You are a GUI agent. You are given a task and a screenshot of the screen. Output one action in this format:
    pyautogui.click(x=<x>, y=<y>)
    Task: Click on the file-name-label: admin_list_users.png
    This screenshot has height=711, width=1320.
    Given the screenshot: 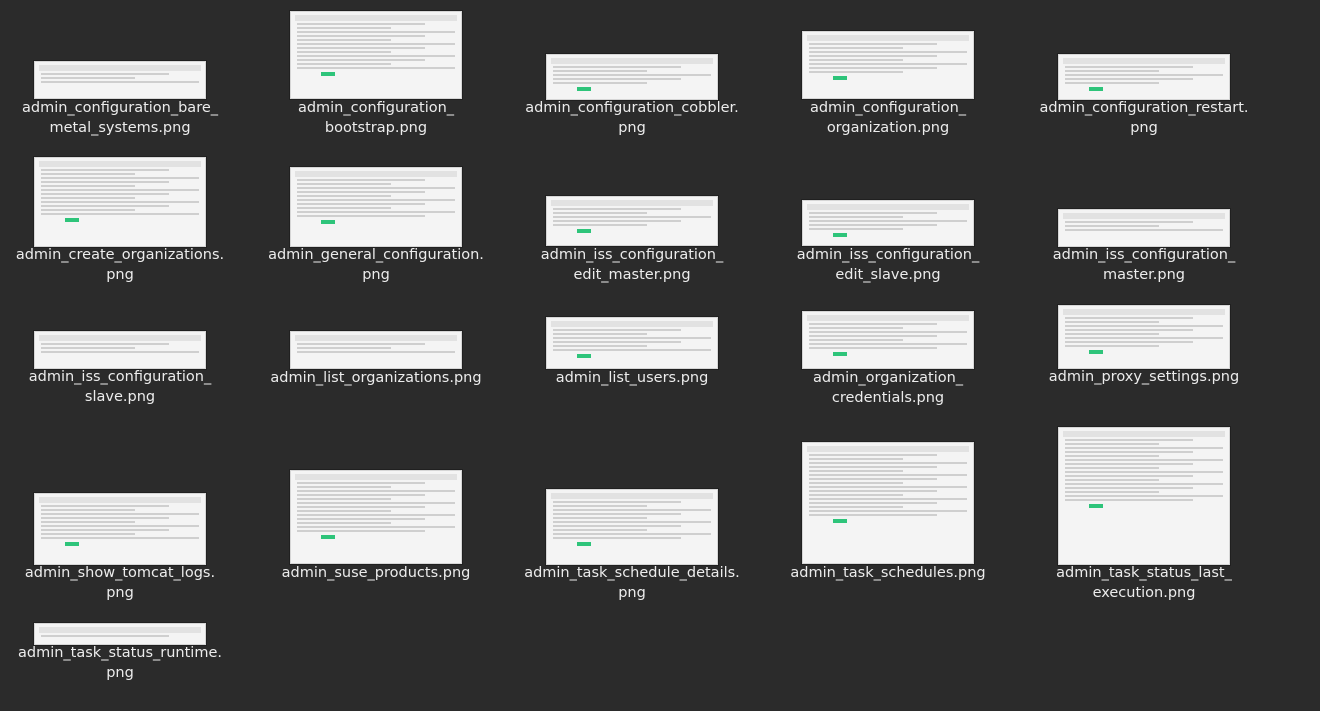 What is the action you would take?
    pyautogui.click(x=632, y=378)
    